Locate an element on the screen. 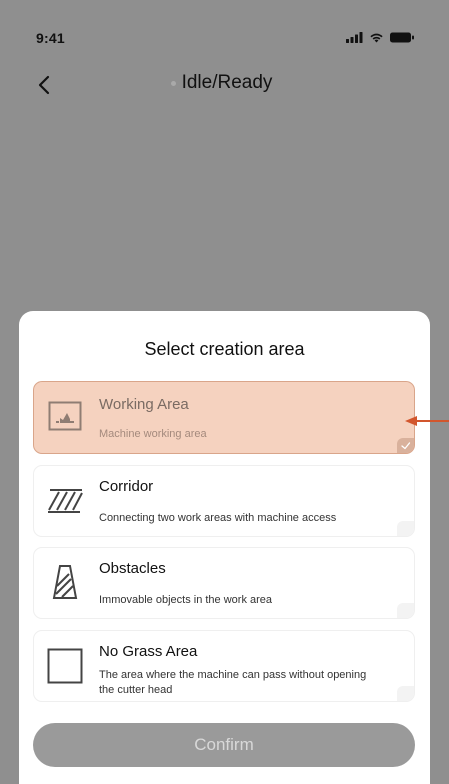 This screenshot has width=449, height=784. nav-title-wrap: Idle/Ready is located at coordinates (224, 83).